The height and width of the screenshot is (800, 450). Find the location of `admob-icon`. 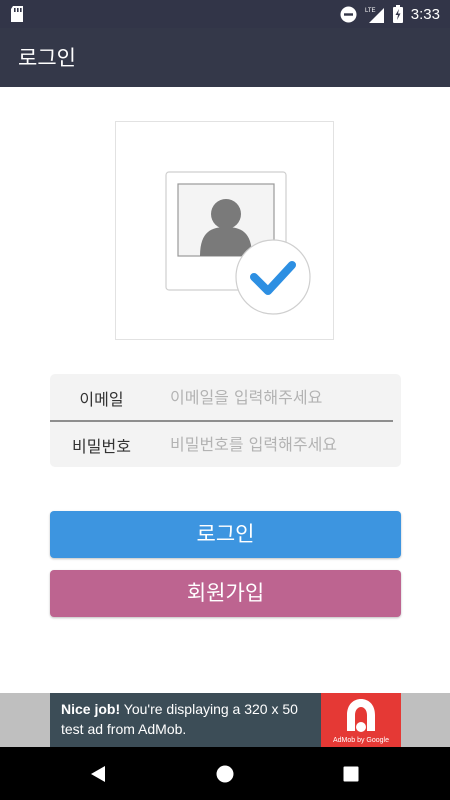

admob-icon is located at coordinates (361, 715).